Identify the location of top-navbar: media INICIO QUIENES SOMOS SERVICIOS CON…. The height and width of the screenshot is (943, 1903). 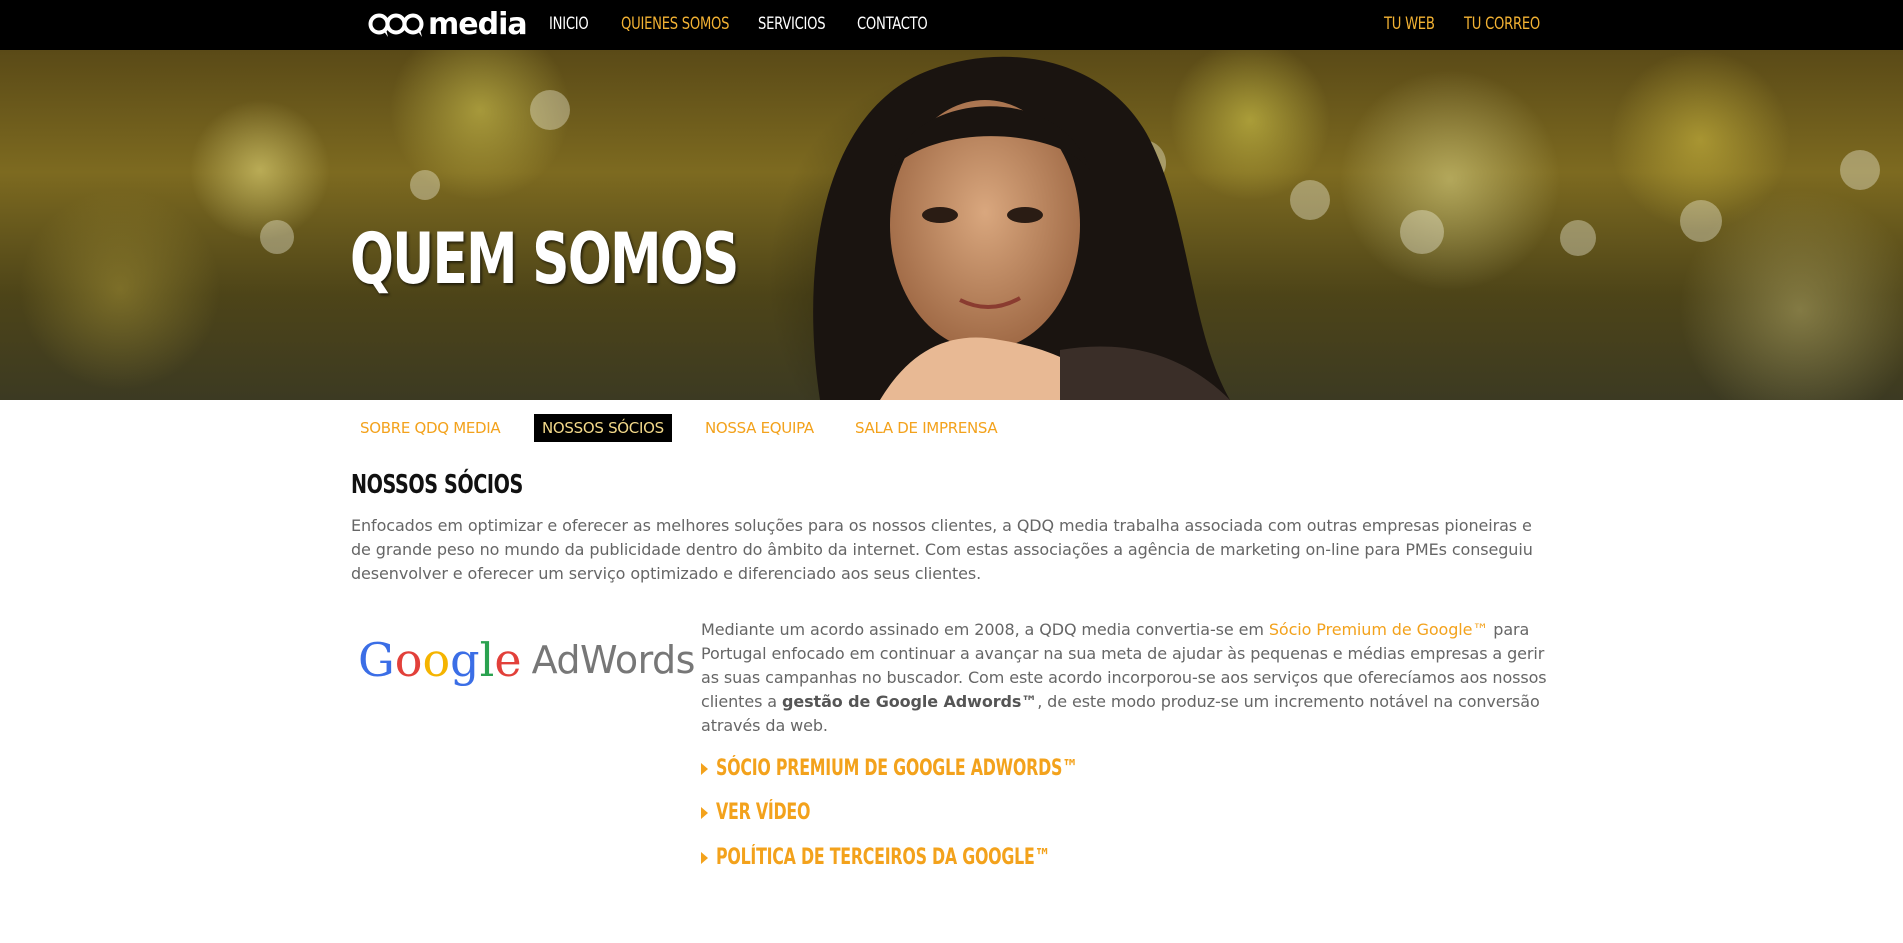
(951, 25).